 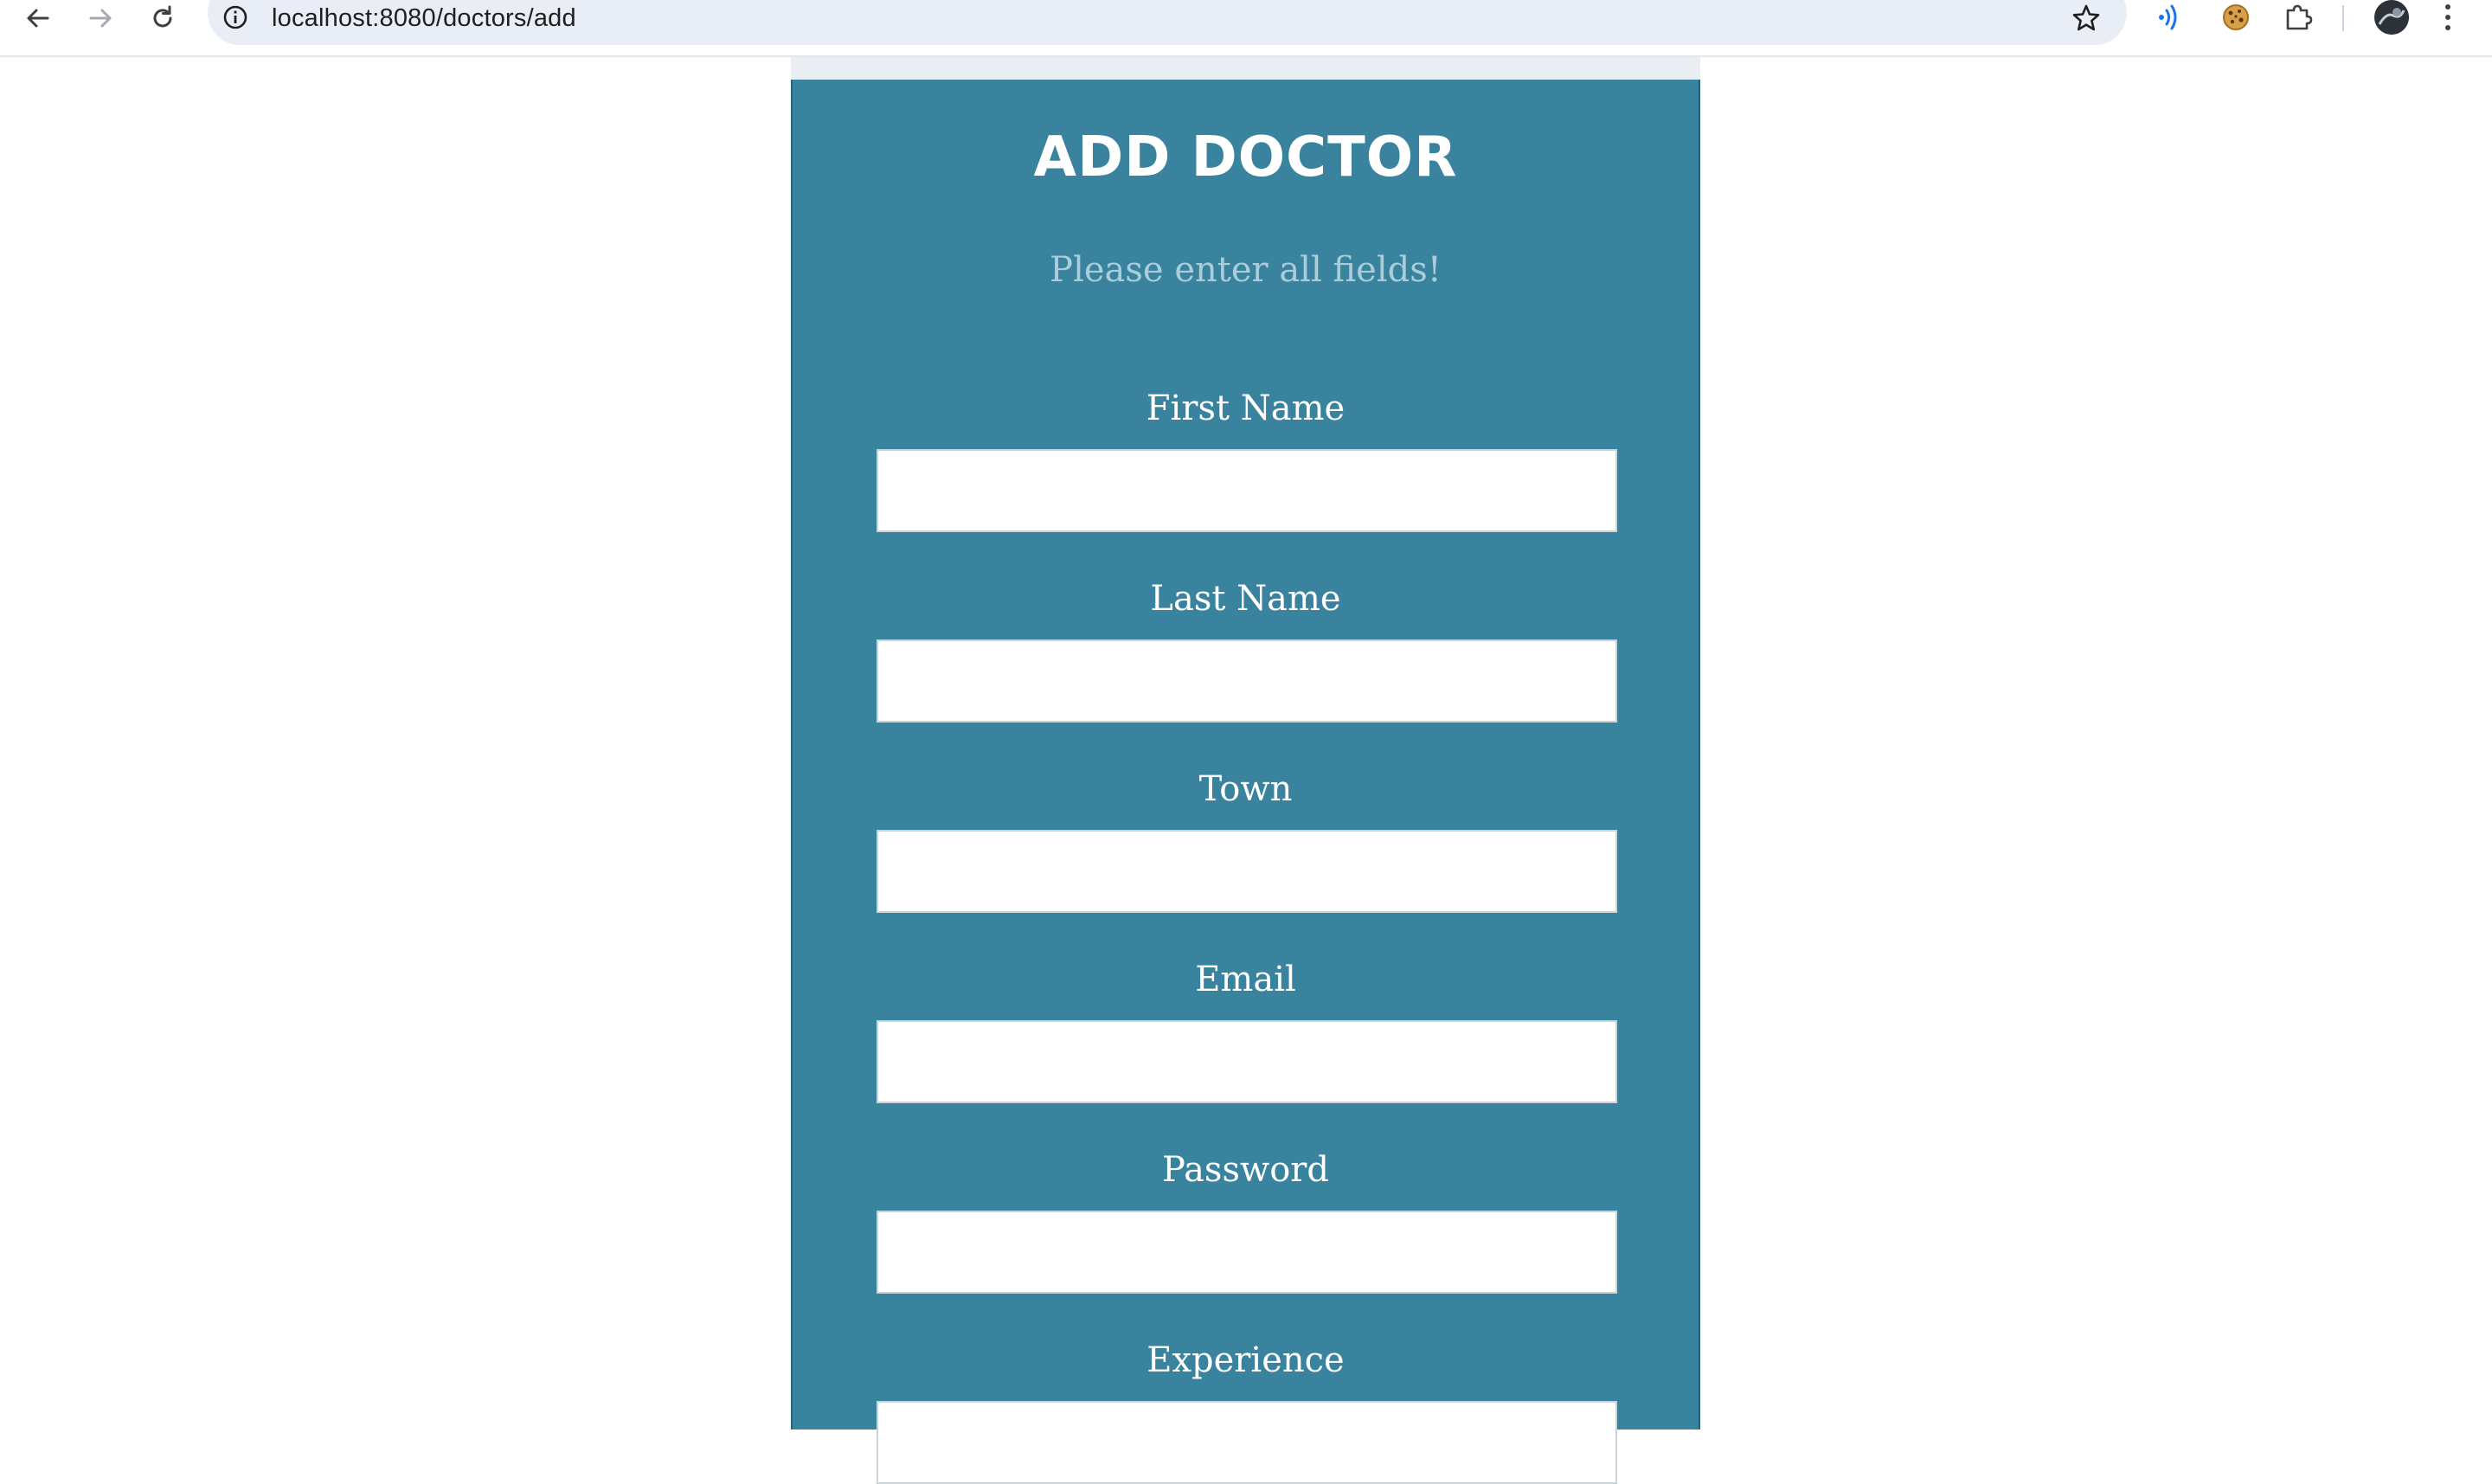 I want to click on email-label: Email, so click(x=1245, y=979).